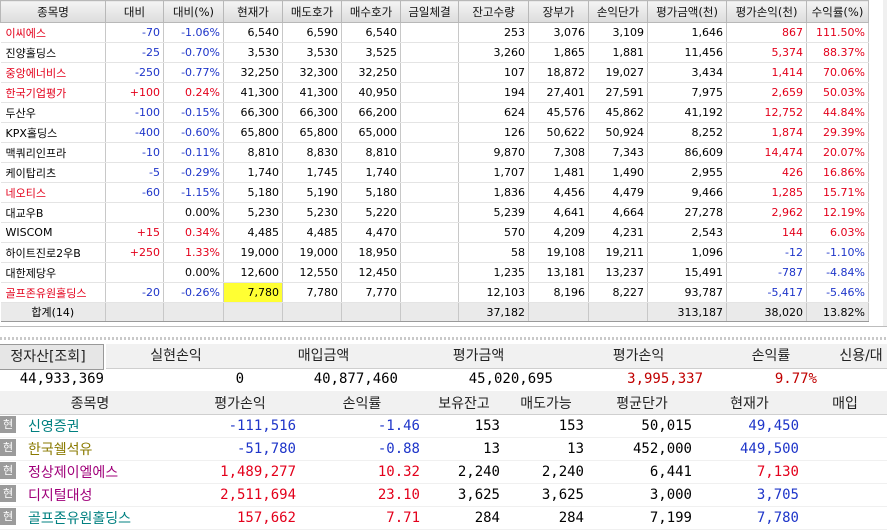 This screenshot has height=530, width=887. I want to click on holdings-cell-pl: -787, so click(766, 272).